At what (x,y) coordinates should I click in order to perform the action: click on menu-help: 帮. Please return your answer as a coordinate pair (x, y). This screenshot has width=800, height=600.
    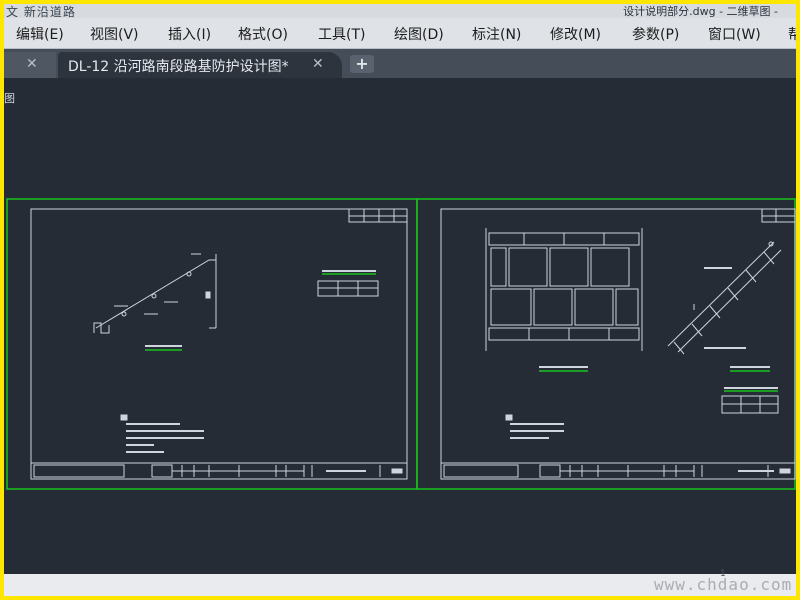
    Looking at the image, I should click on (792, 34).